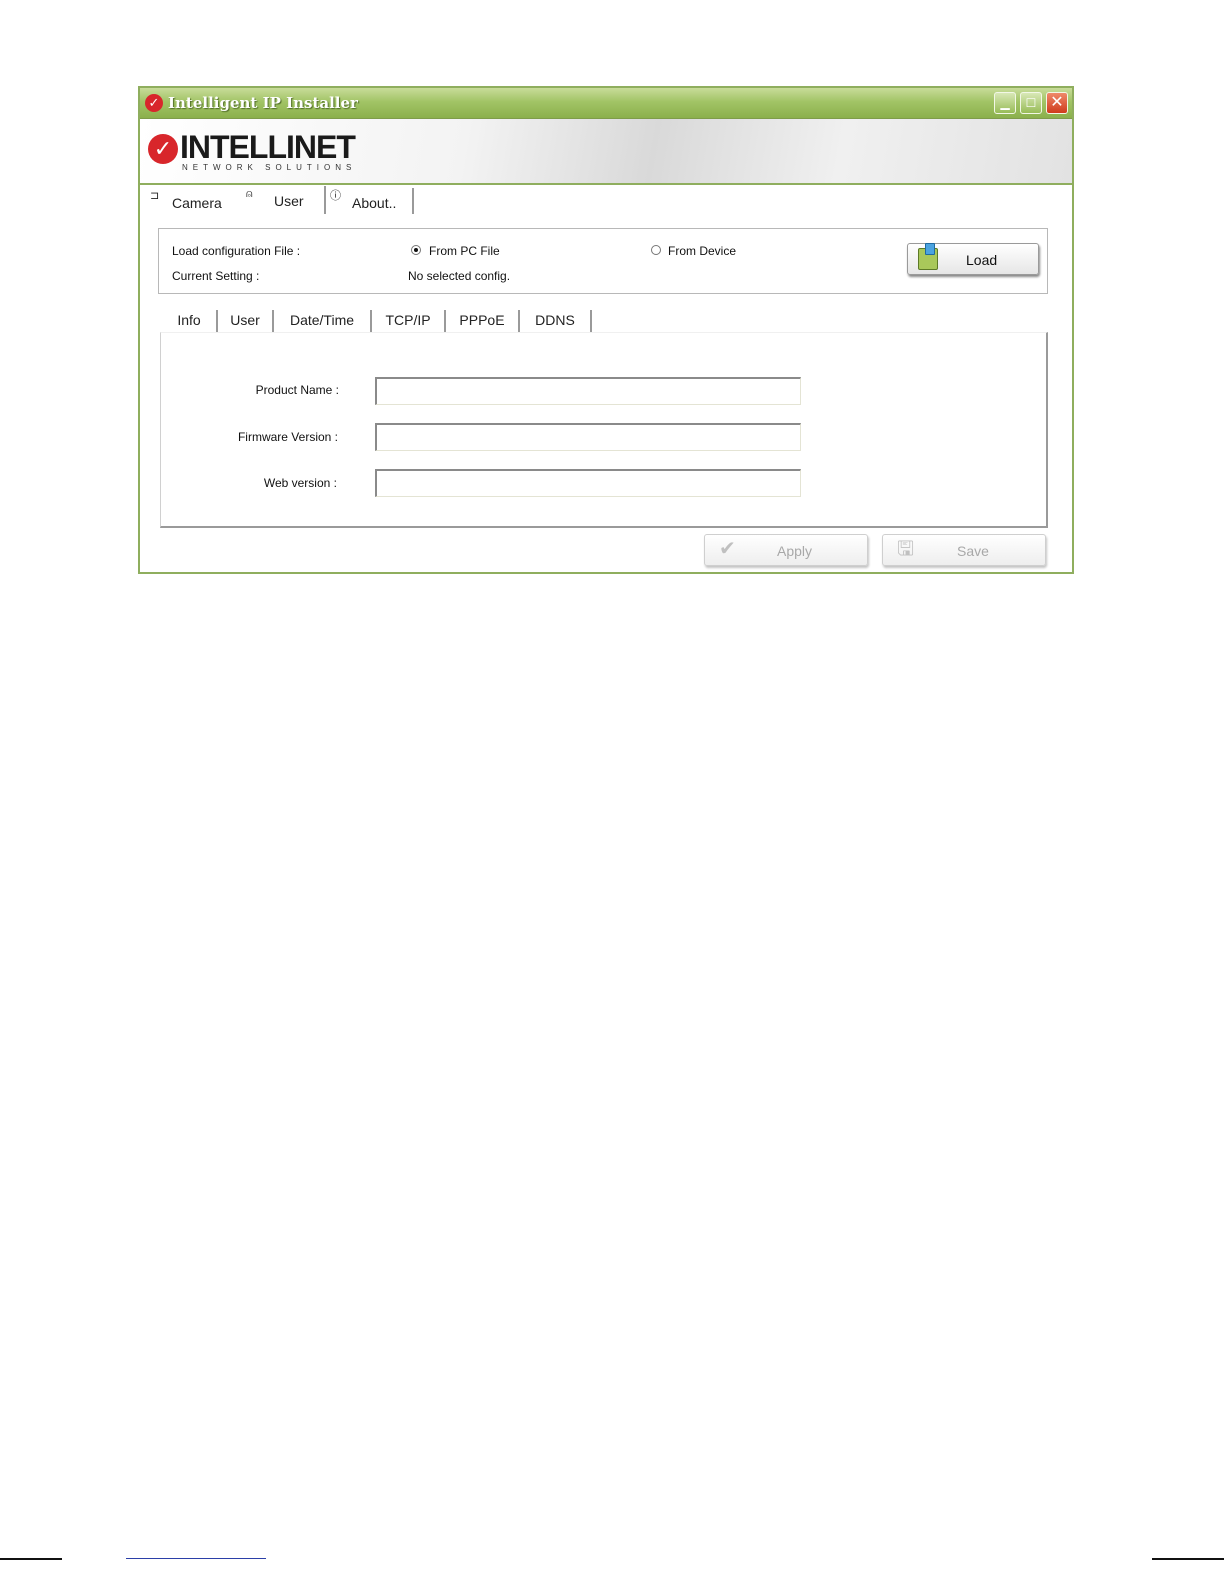 The image size is (1224, 1584). I want to click on brand-name: INTELLINET, so click(268, 147).